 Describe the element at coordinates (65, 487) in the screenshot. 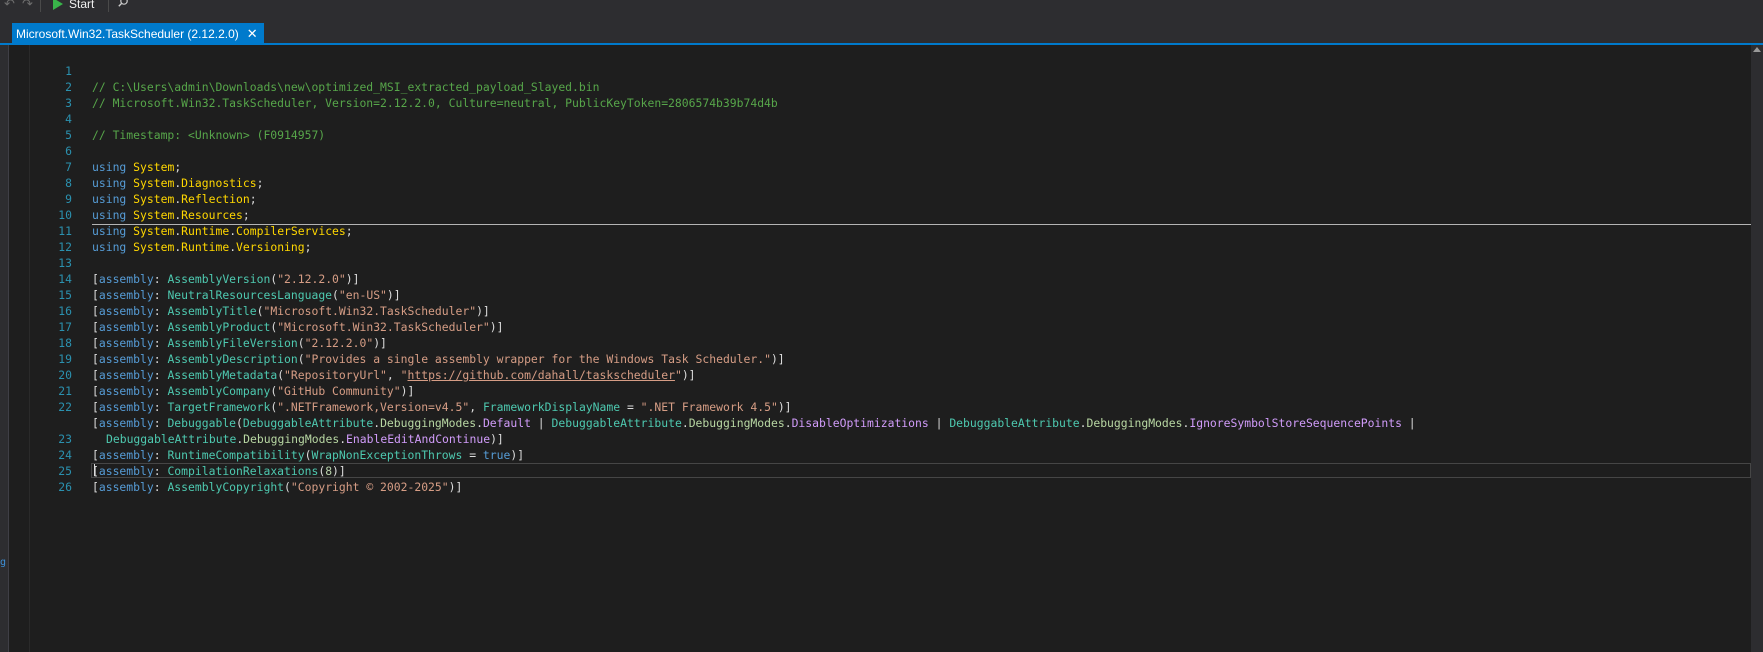

I see `line-number: 26` at that location.